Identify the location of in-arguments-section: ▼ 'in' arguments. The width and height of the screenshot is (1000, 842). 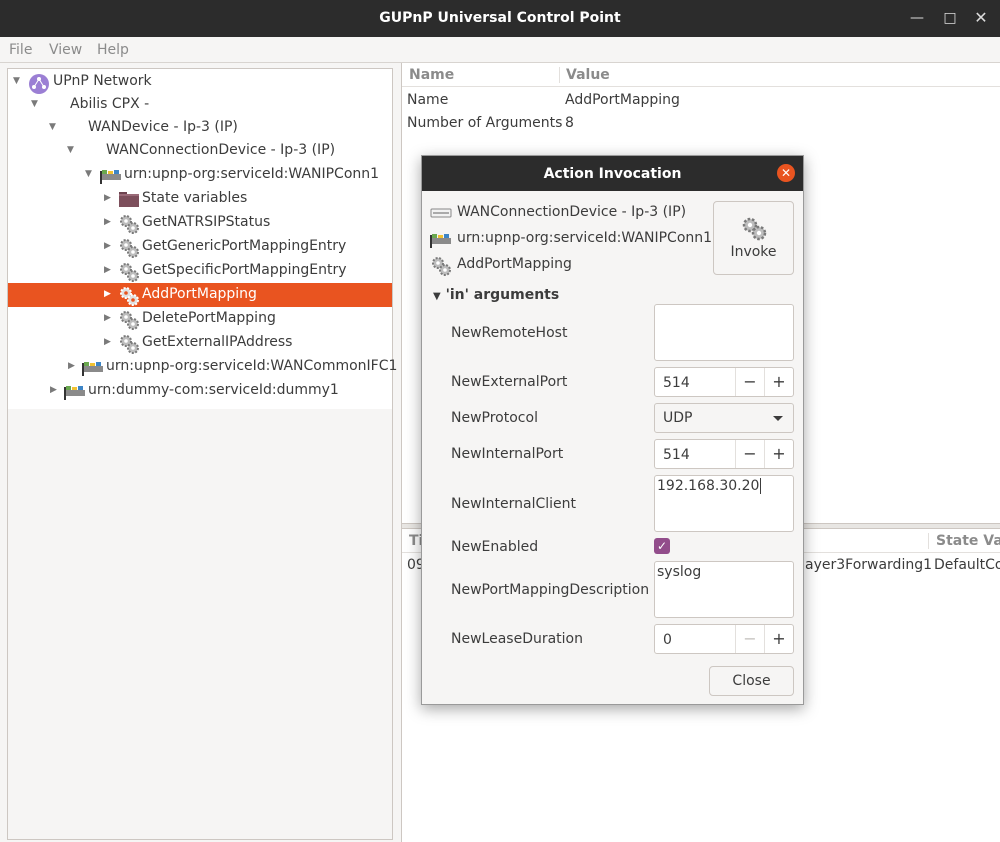
(496, 295).